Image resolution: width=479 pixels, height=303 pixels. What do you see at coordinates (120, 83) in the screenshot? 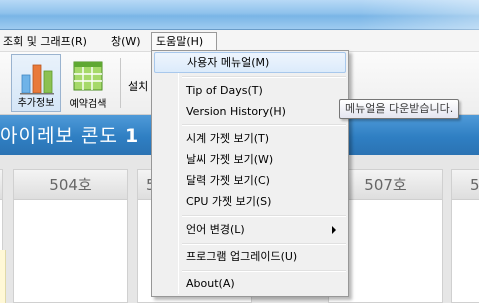
I see `toolbar-separator` at bounding box center [120, 83].